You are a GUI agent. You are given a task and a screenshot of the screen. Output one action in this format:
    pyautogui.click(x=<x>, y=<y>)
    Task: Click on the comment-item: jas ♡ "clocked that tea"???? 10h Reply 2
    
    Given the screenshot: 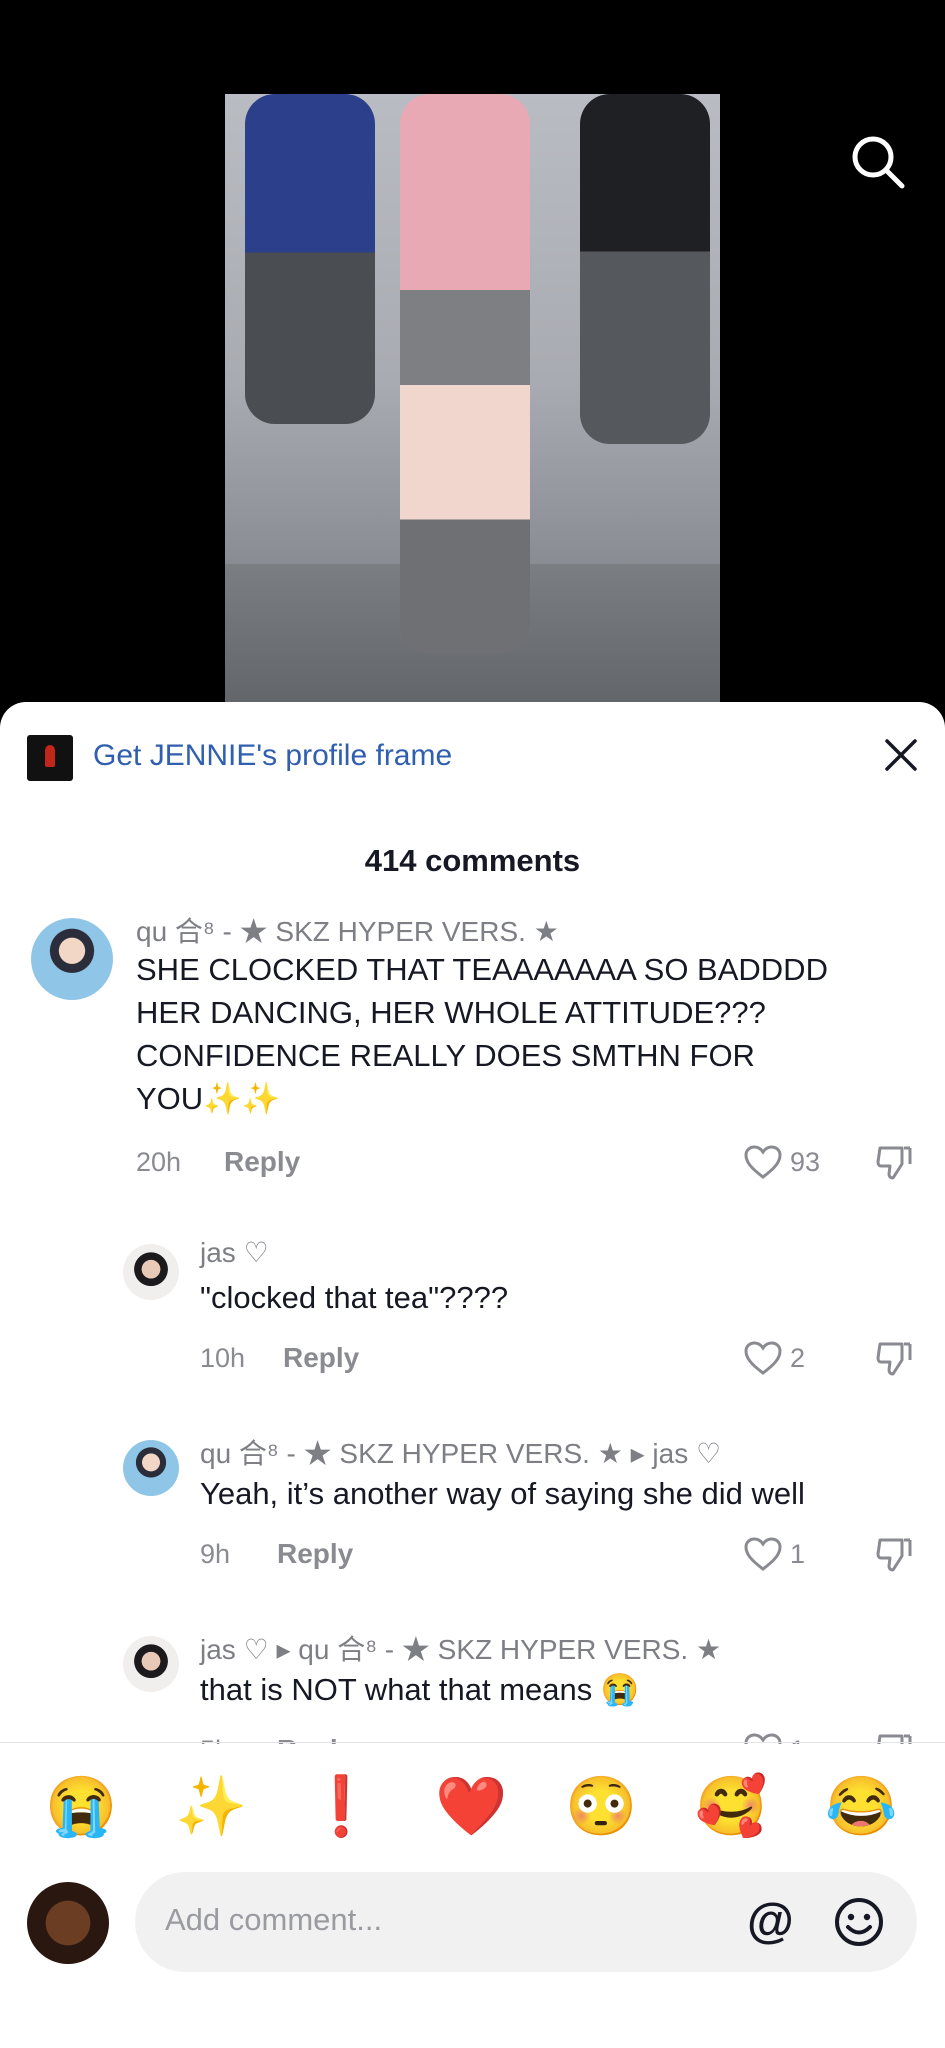 What is the action you would take?
    pyautogui.click(x=472, y=1320)
    